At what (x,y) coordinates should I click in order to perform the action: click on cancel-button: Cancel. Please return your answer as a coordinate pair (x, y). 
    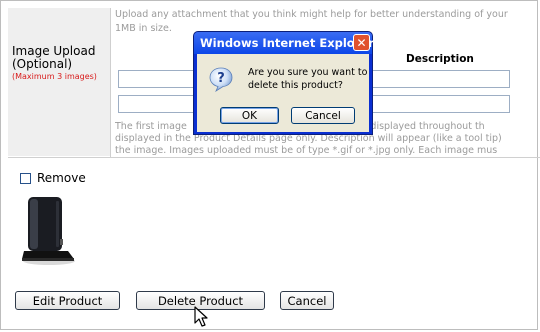
    Looking at the image, I should click on (307, 300).